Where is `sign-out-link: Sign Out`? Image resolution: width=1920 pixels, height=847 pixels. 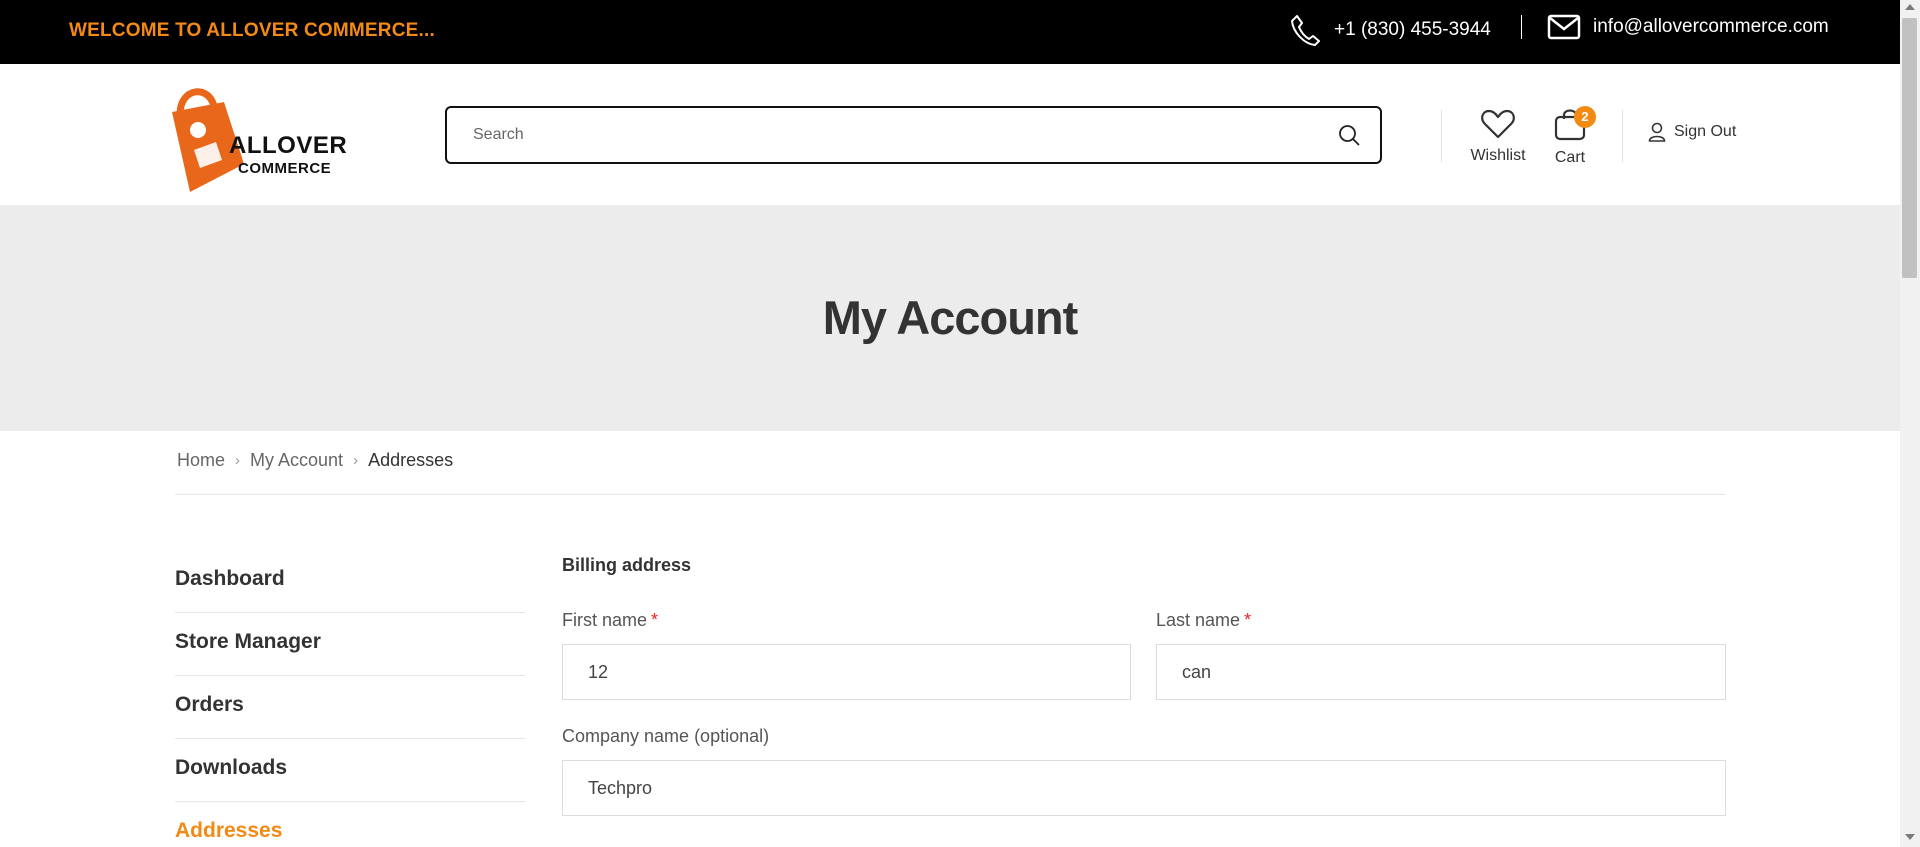 sign-out-link: Sign Out is located at coordinates (1692, 132).